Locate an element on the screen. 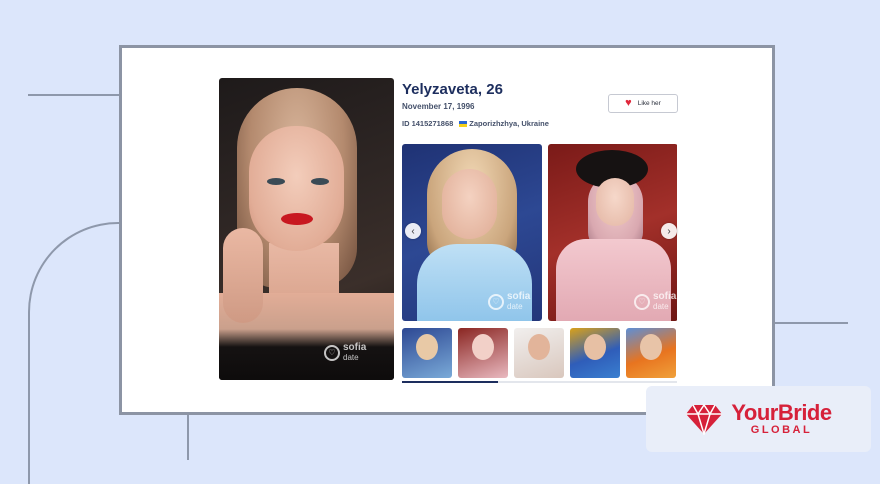 This screenshot has width=880, height=484. profile-id: ID 1415271868 is located at coordinates (428, 123).